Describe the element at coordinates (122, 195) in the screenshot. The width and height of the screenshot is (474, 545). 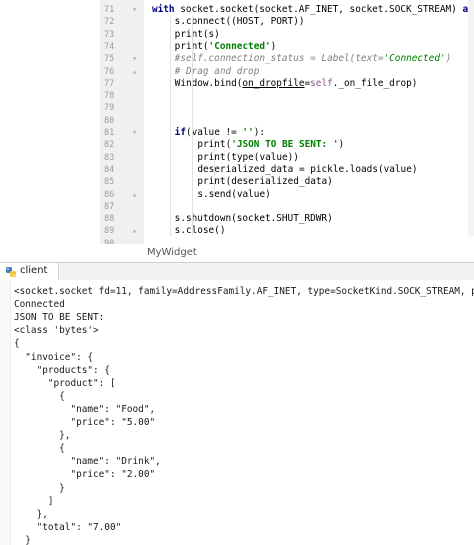
I see `gutter-line: 86 ▴` at that location.